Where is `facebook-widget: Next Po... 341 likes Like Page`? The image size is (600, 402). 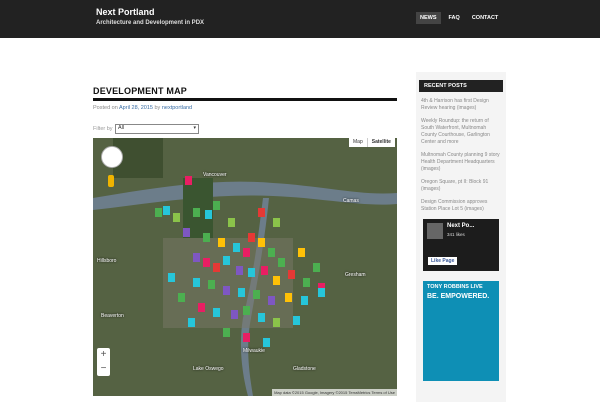 facebook-widget: Next Po... 341 likes Like Page is located at coordinates (461, 245).